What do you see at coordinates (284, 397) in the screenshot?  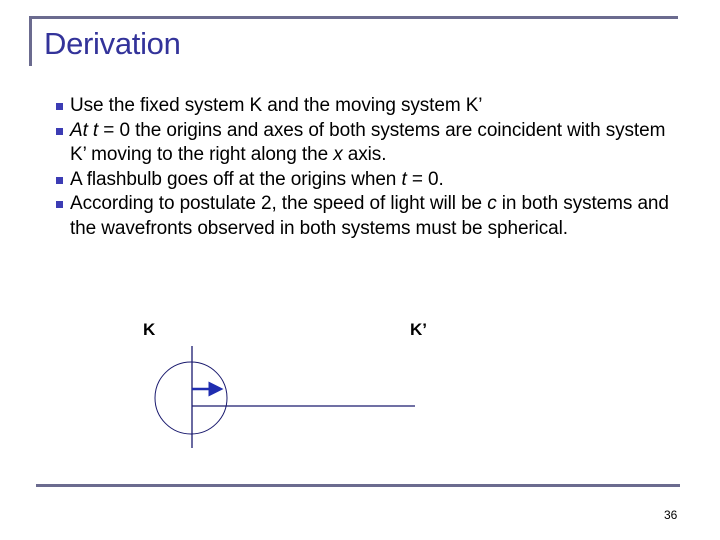 I see `reference-frames-diagram` at bounding box center [284, 397].